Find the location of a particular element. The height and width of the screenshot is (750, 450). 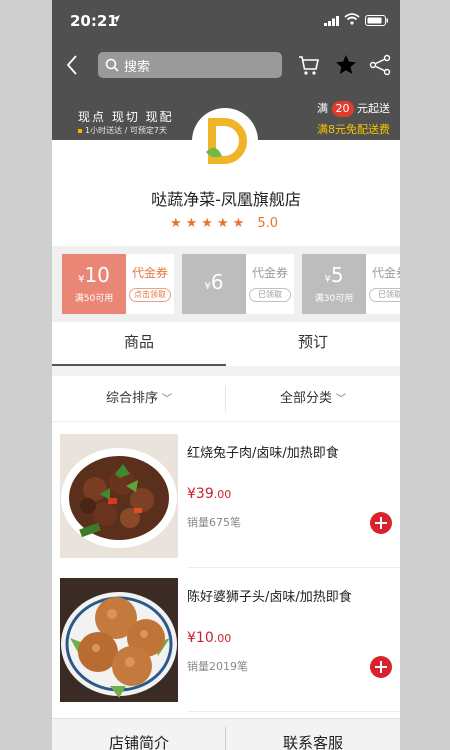

price-integer: 39 is located at coordinates (204, 494).